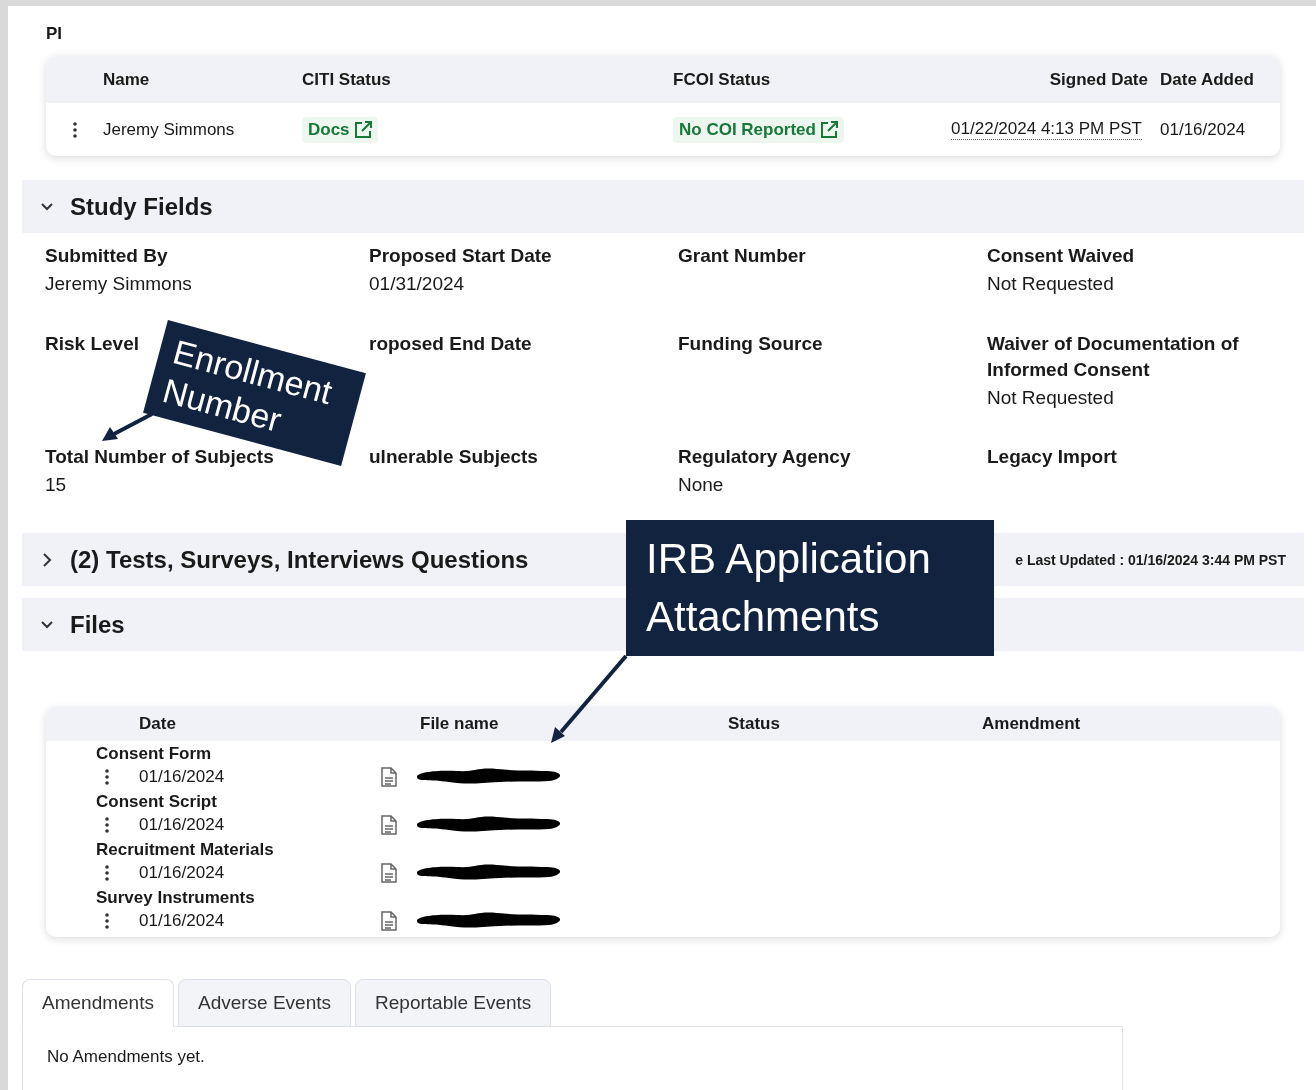  What do you see at coordinates (810, 588) in the screenshot?
I see `annotation-tooltip: IRB Application Attachments` at bounding box center [810, 588].